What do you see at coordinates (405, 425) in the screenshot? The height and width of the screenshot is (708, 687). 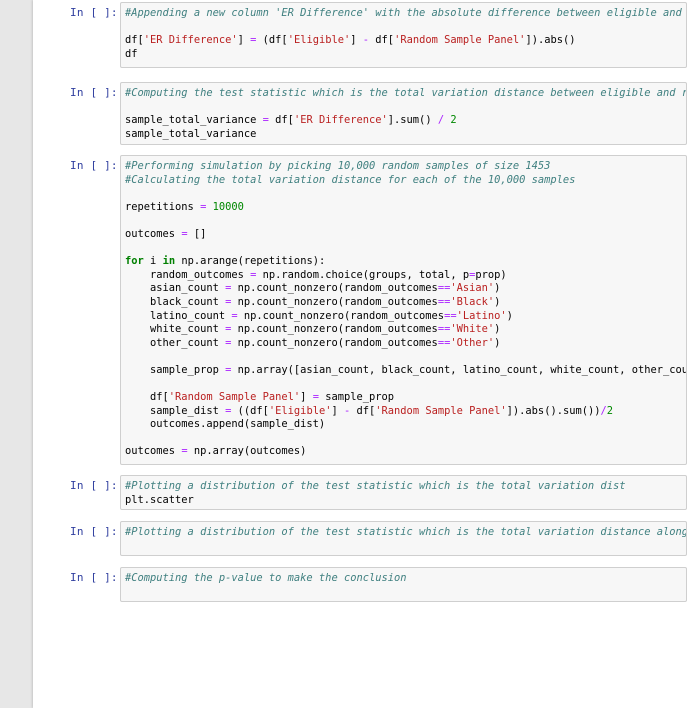 I see `code-line: outcomes.append(sample_dist)` at bounding box center [405, 425].